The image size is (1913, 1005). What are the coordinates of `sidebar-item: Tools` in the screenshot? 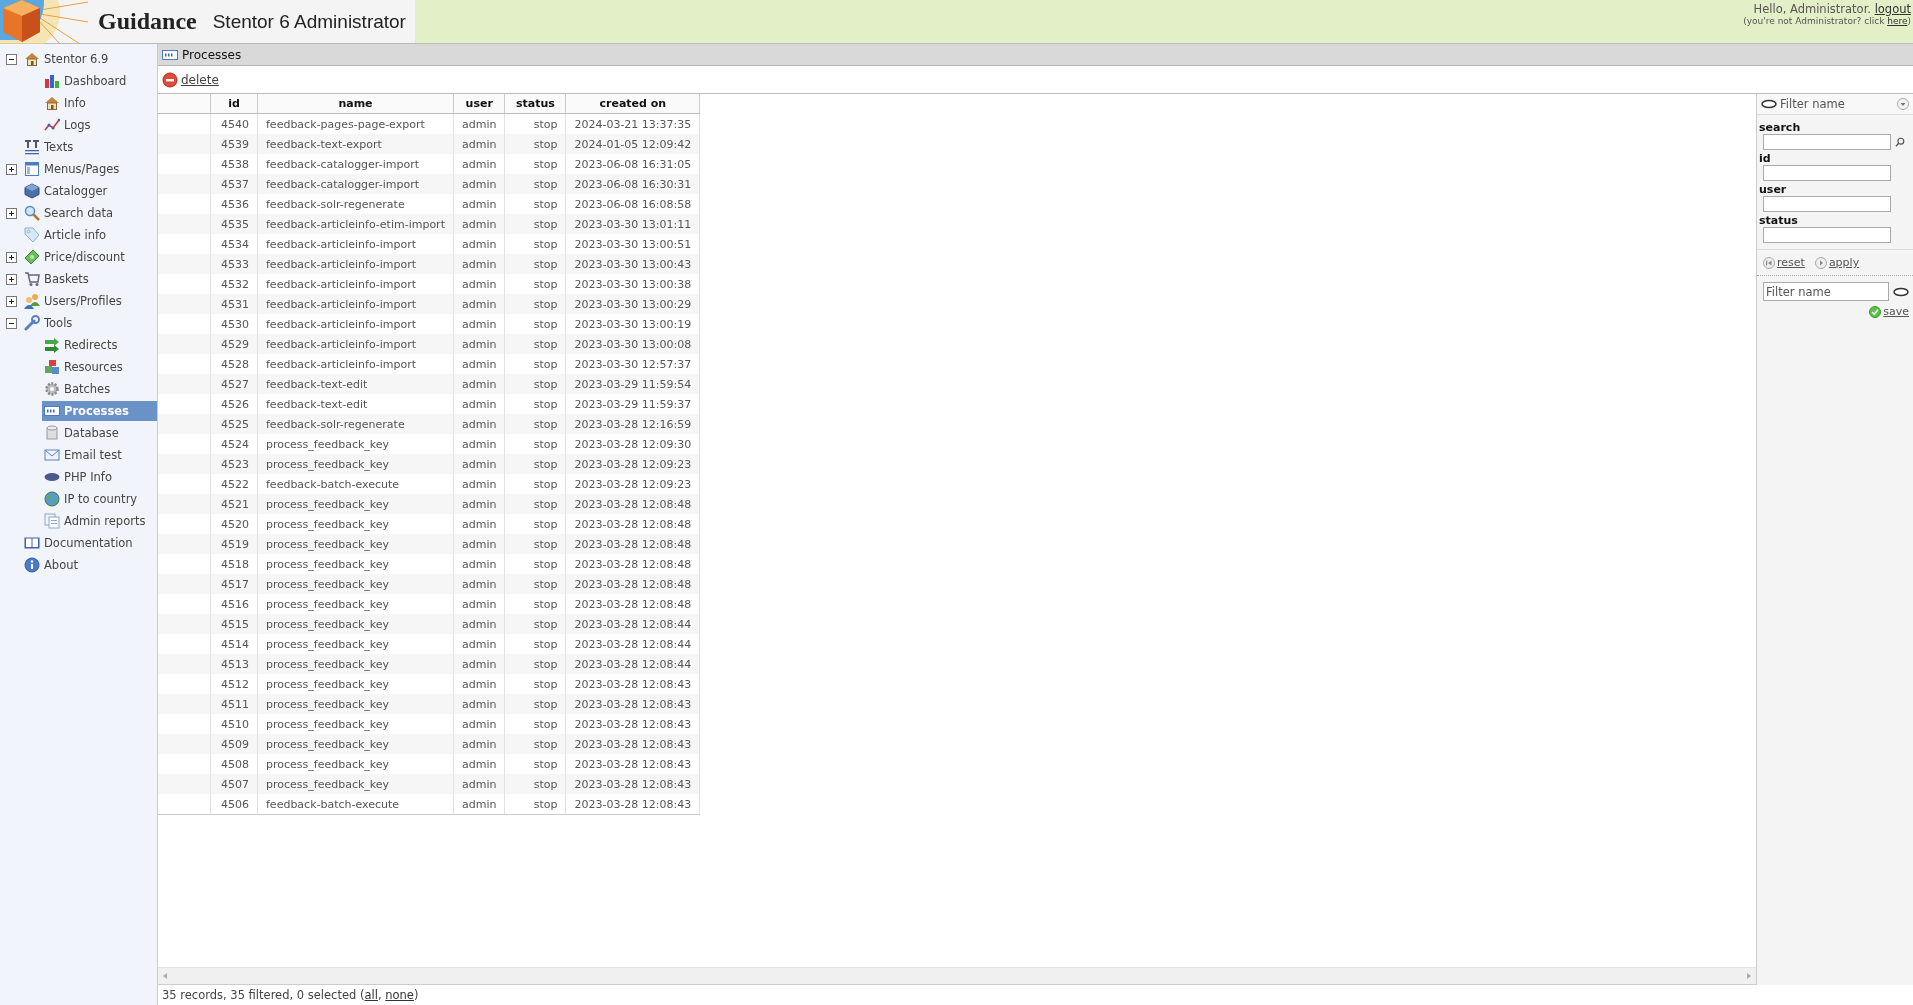 It's located at (89, 323).